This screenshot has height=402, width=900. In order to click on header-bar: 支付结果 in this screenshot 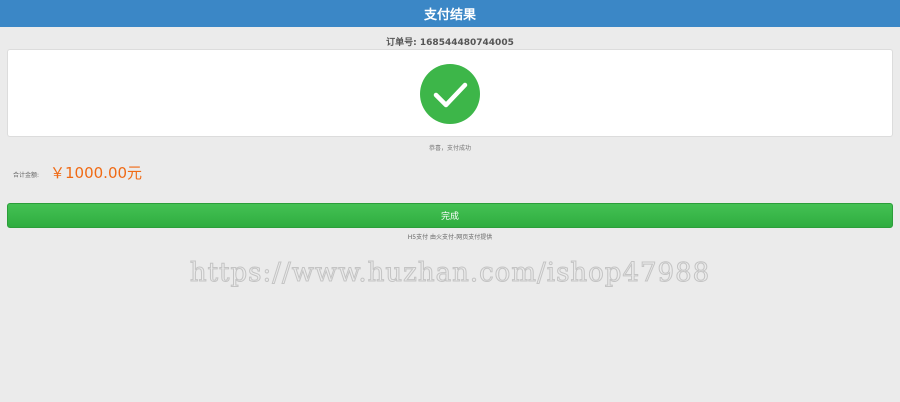, I will do `click(450, 13)`.